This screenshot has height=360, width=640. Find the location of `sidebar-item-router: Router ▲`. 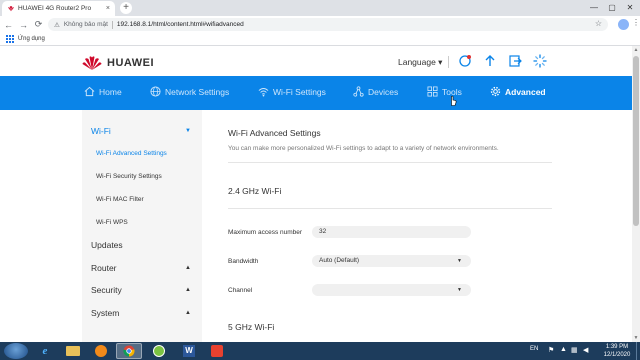

sidebar-item-router: Router ▲ is located at coordinates (142, 268).